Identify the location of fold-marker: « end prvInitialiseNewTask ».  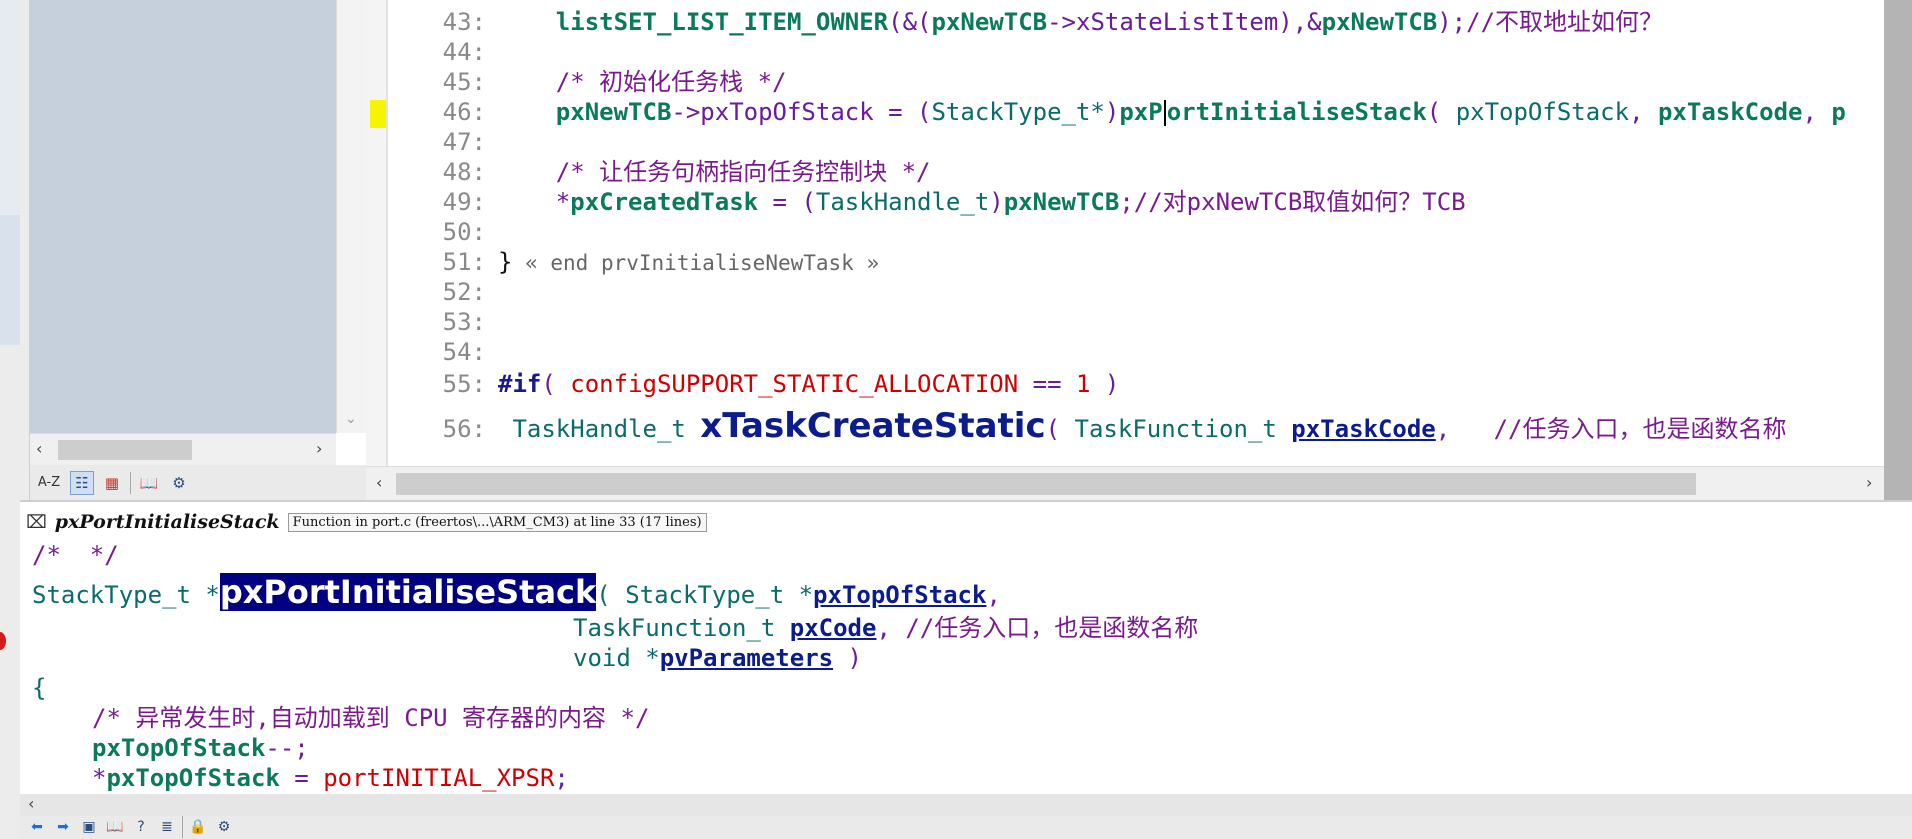
(695, 263).